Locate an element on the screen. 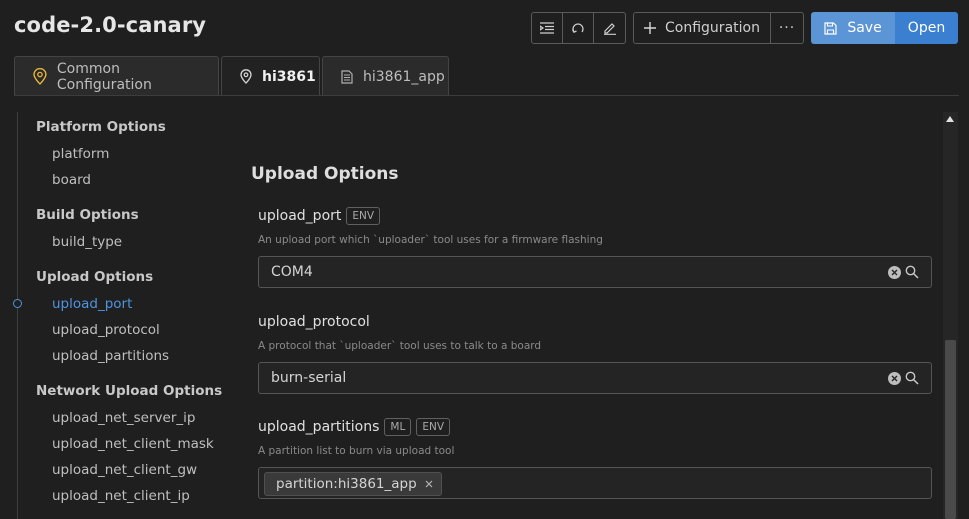 The width and height of the screenshot is (969, 519). save-label: Save is located at coordinates (864, 28).